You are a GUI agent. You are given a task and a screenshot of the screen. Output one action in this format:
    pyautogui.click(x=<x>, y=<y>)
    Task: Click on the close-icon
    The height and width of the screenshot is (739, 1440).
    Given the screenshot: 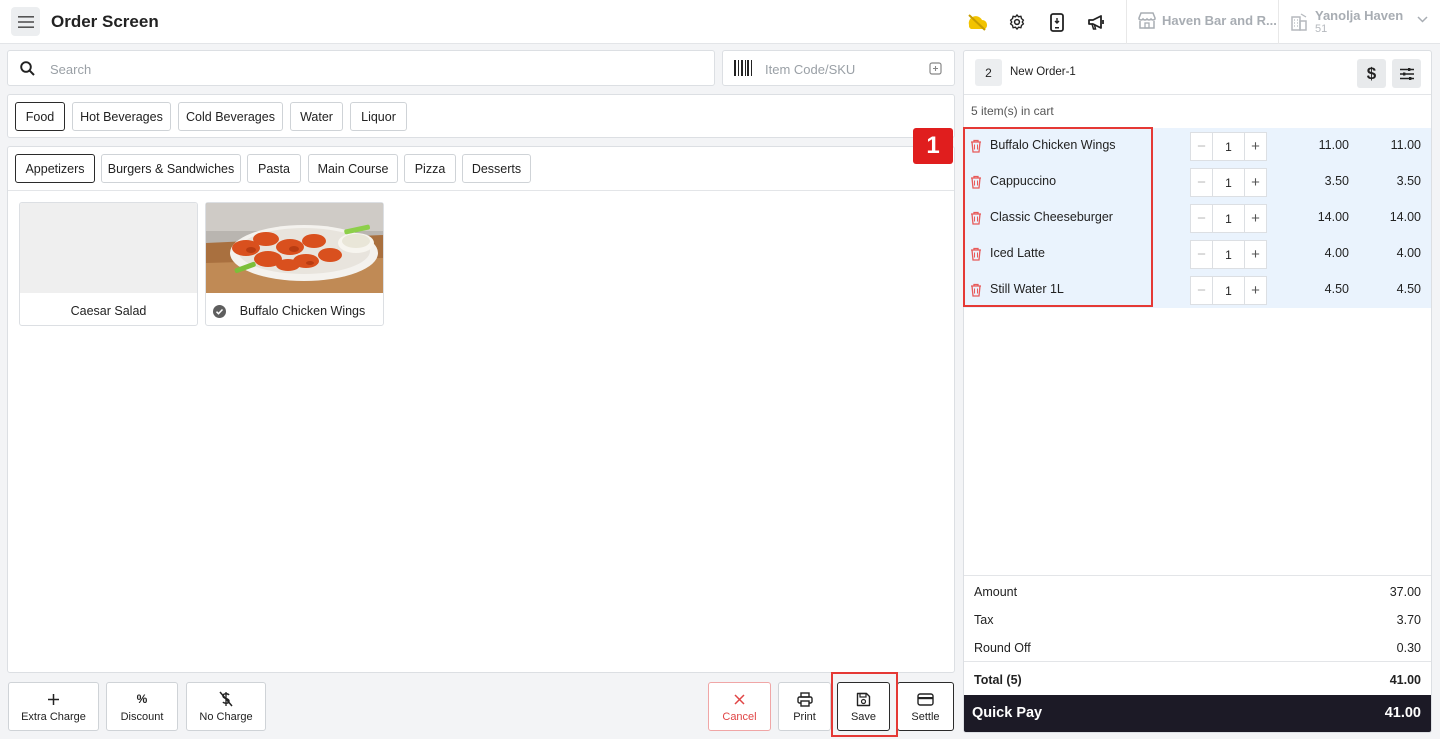 What is the action you would take?
    pyautogui.click(x=739, y=699)
    